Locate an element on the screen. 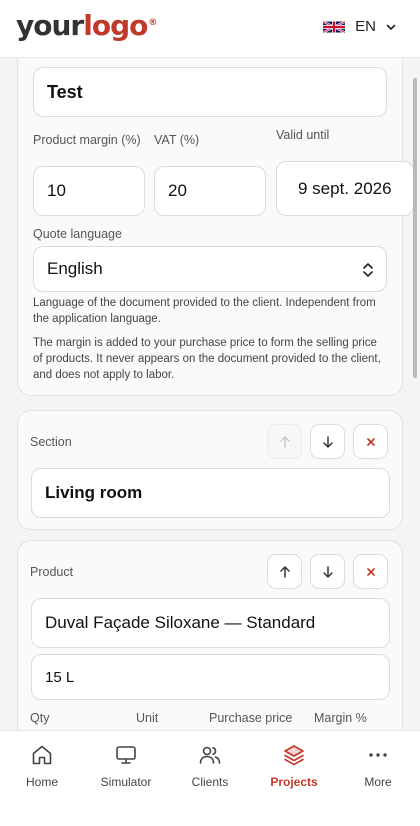 This screenshot has width=420, height=826. margin-column-label: Margin % is located at coordinates (340, 718).